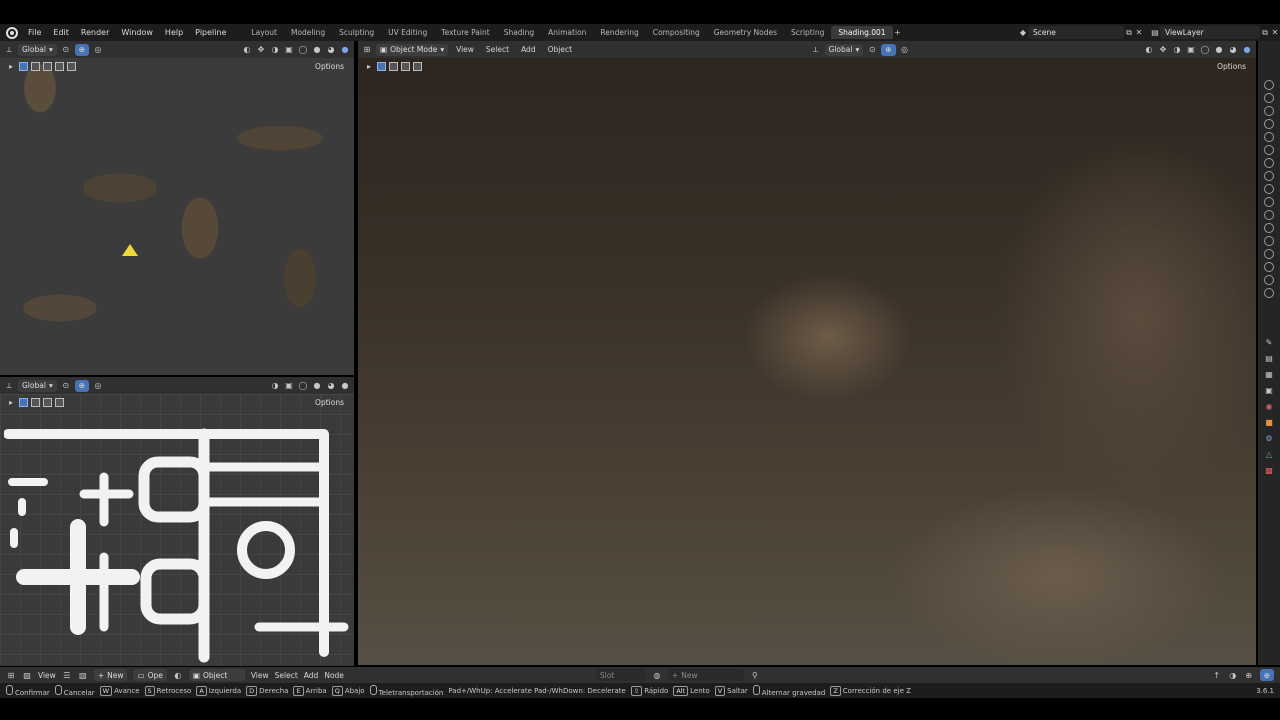 The height and width of the screenshot is (720, 1280). Describe the element at coordinates (898, 33) in the screenshot. I see `add-workspace-icon: +` at that location.